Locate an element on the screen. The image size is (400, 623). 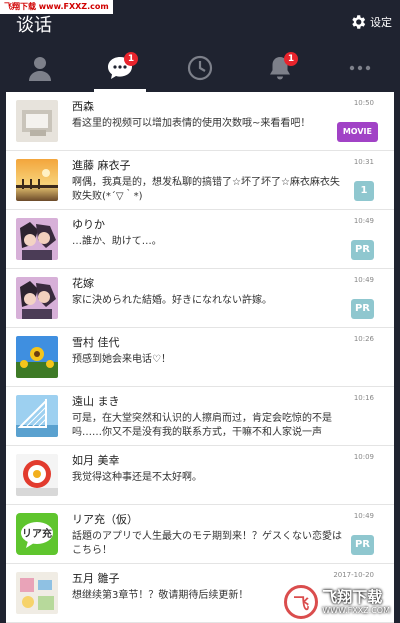
message-preview: 啊偶，我真是的，想发私聊的搞错了☆坏了坏了☆麻衣麻衣失败失败(*´▽｀*) is located at coordinates (206, 189).